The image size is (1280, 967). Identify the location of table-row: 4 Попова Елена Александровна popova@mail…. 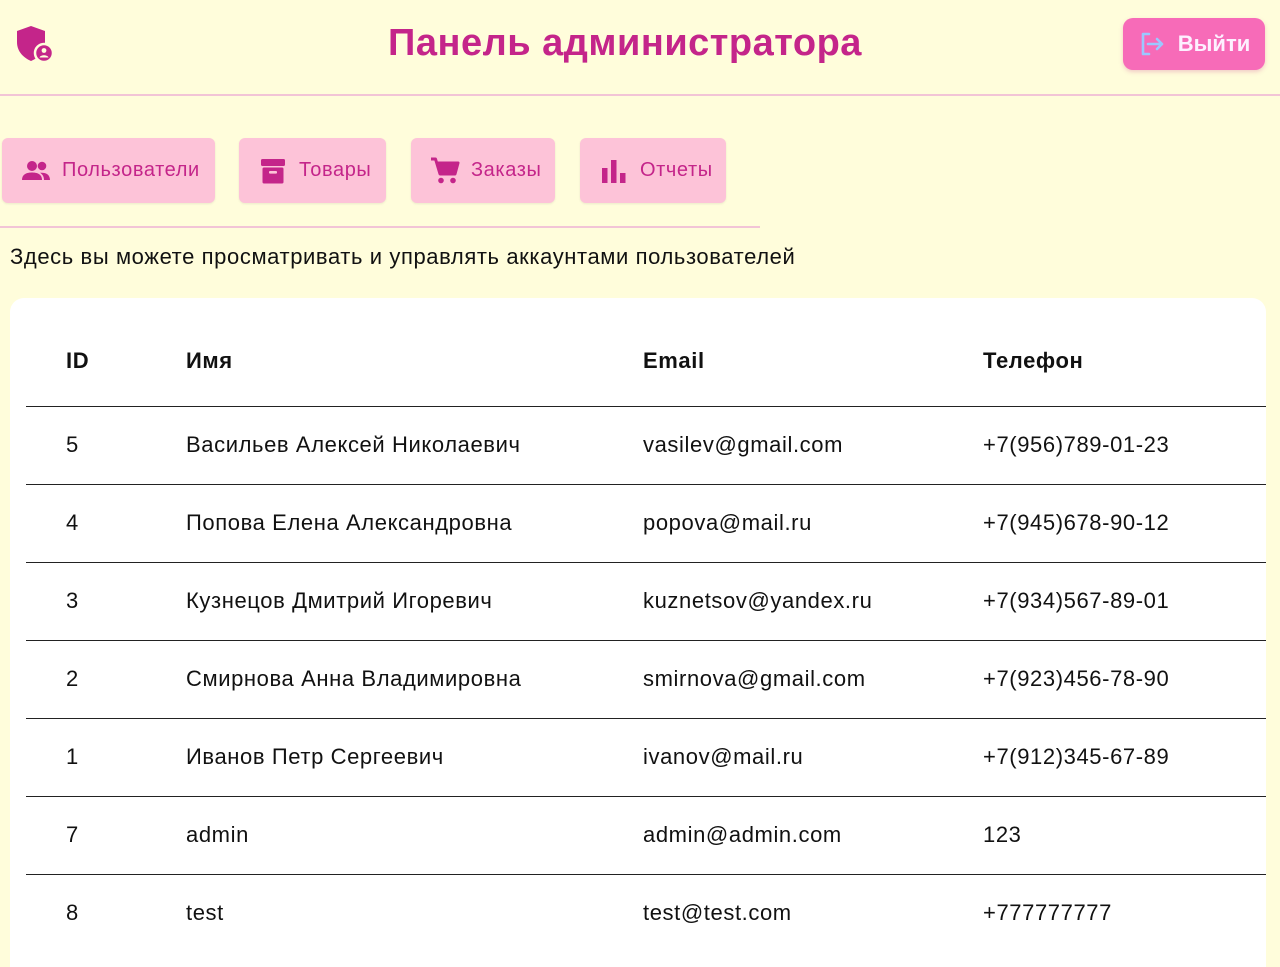
(646, 523).